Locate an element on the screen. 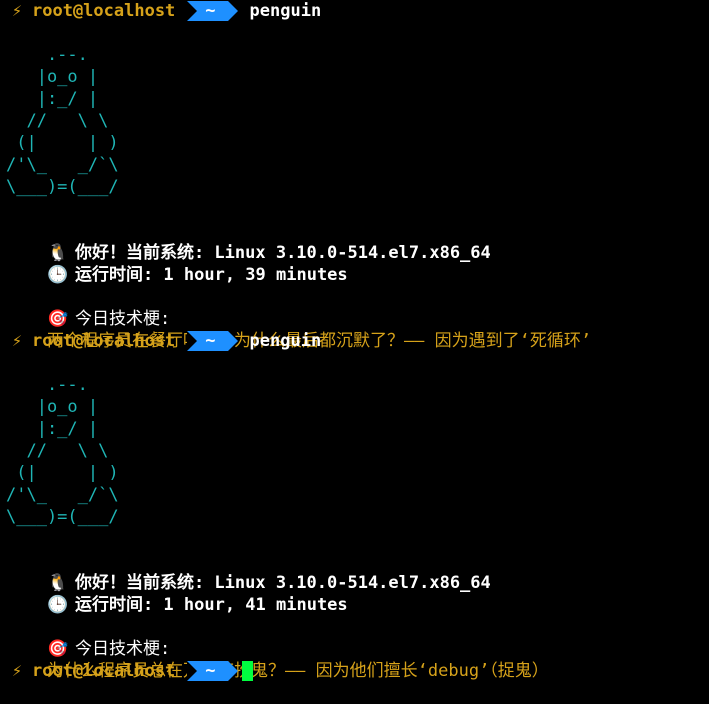 This screenshot has width=709, height=704. joke-line: 为什么程序员总在万圣节扮鬼？—— 因为他们擅长‘debug’（捉鬼） is located at coordinates (354, 659).